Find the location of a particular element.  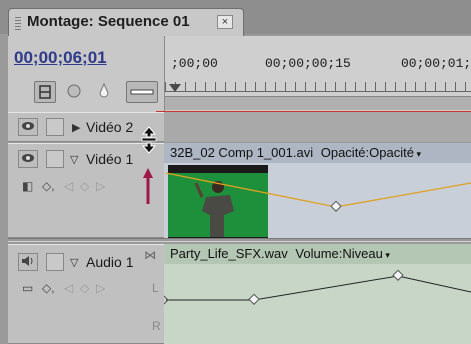

drop-icon is located at coordinates (104, 90).